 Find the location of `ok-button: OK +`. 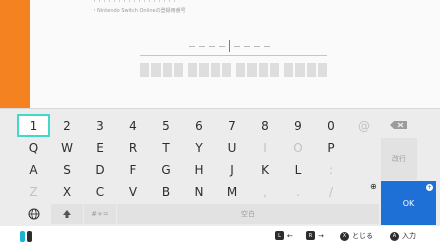

ok-button: OK + is located at coordinates (408, 203).